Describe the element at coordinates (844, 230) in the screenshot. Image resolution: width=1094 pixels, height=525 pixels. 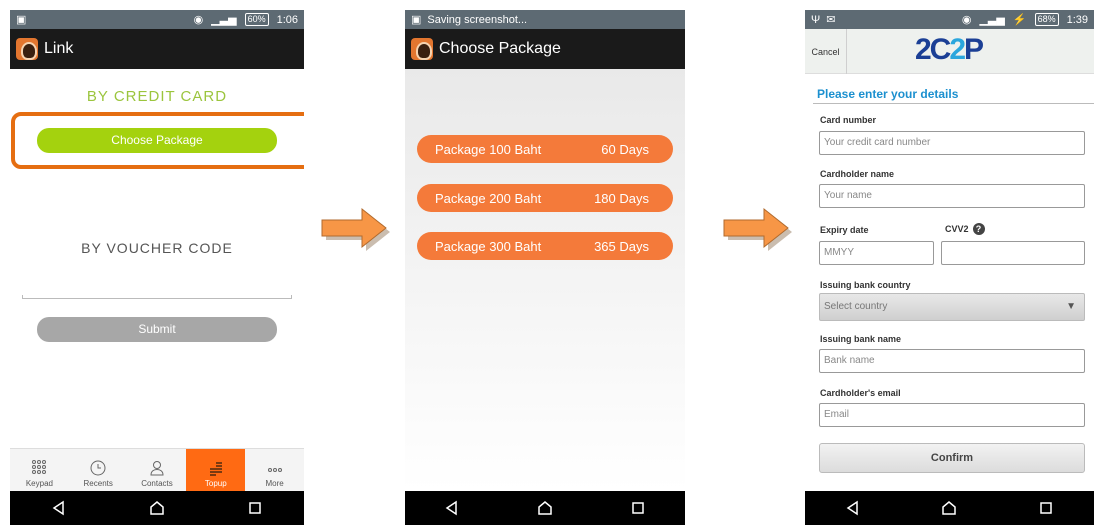
I see `expiry-date-label: Expiry date` at that location.